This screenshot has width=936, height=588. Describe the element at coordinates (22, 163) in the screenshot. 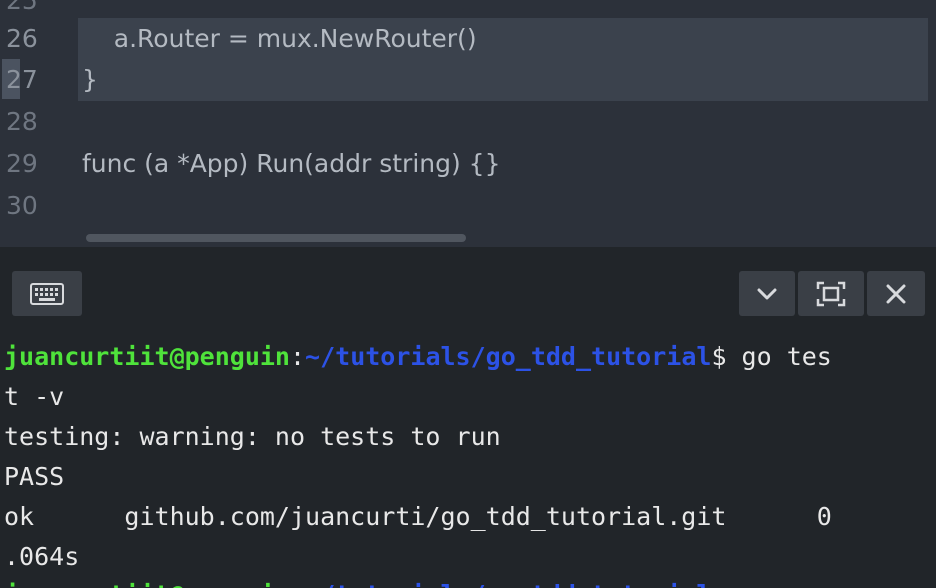

I see `line-number: 29` at that location.